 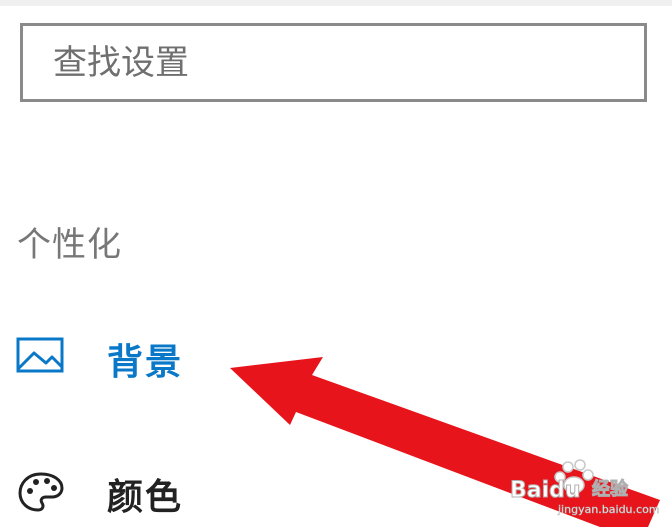 I want to click on search-box, so click(x=333, y=62).